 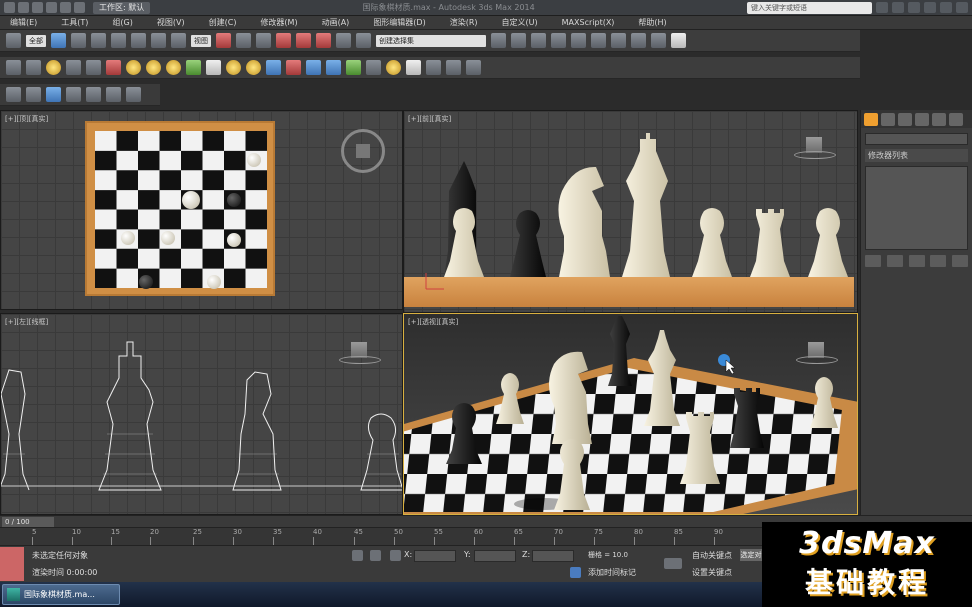 I want to click on align-icon, so click(x=518, y=40).